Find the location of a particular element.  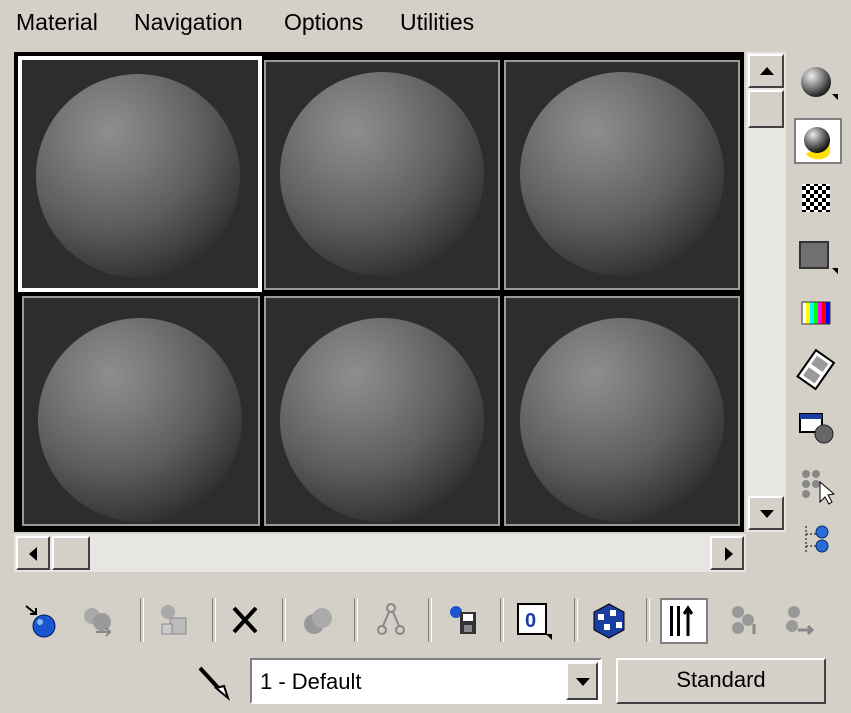

reset-map-icon is located at coordinates (245, 621).